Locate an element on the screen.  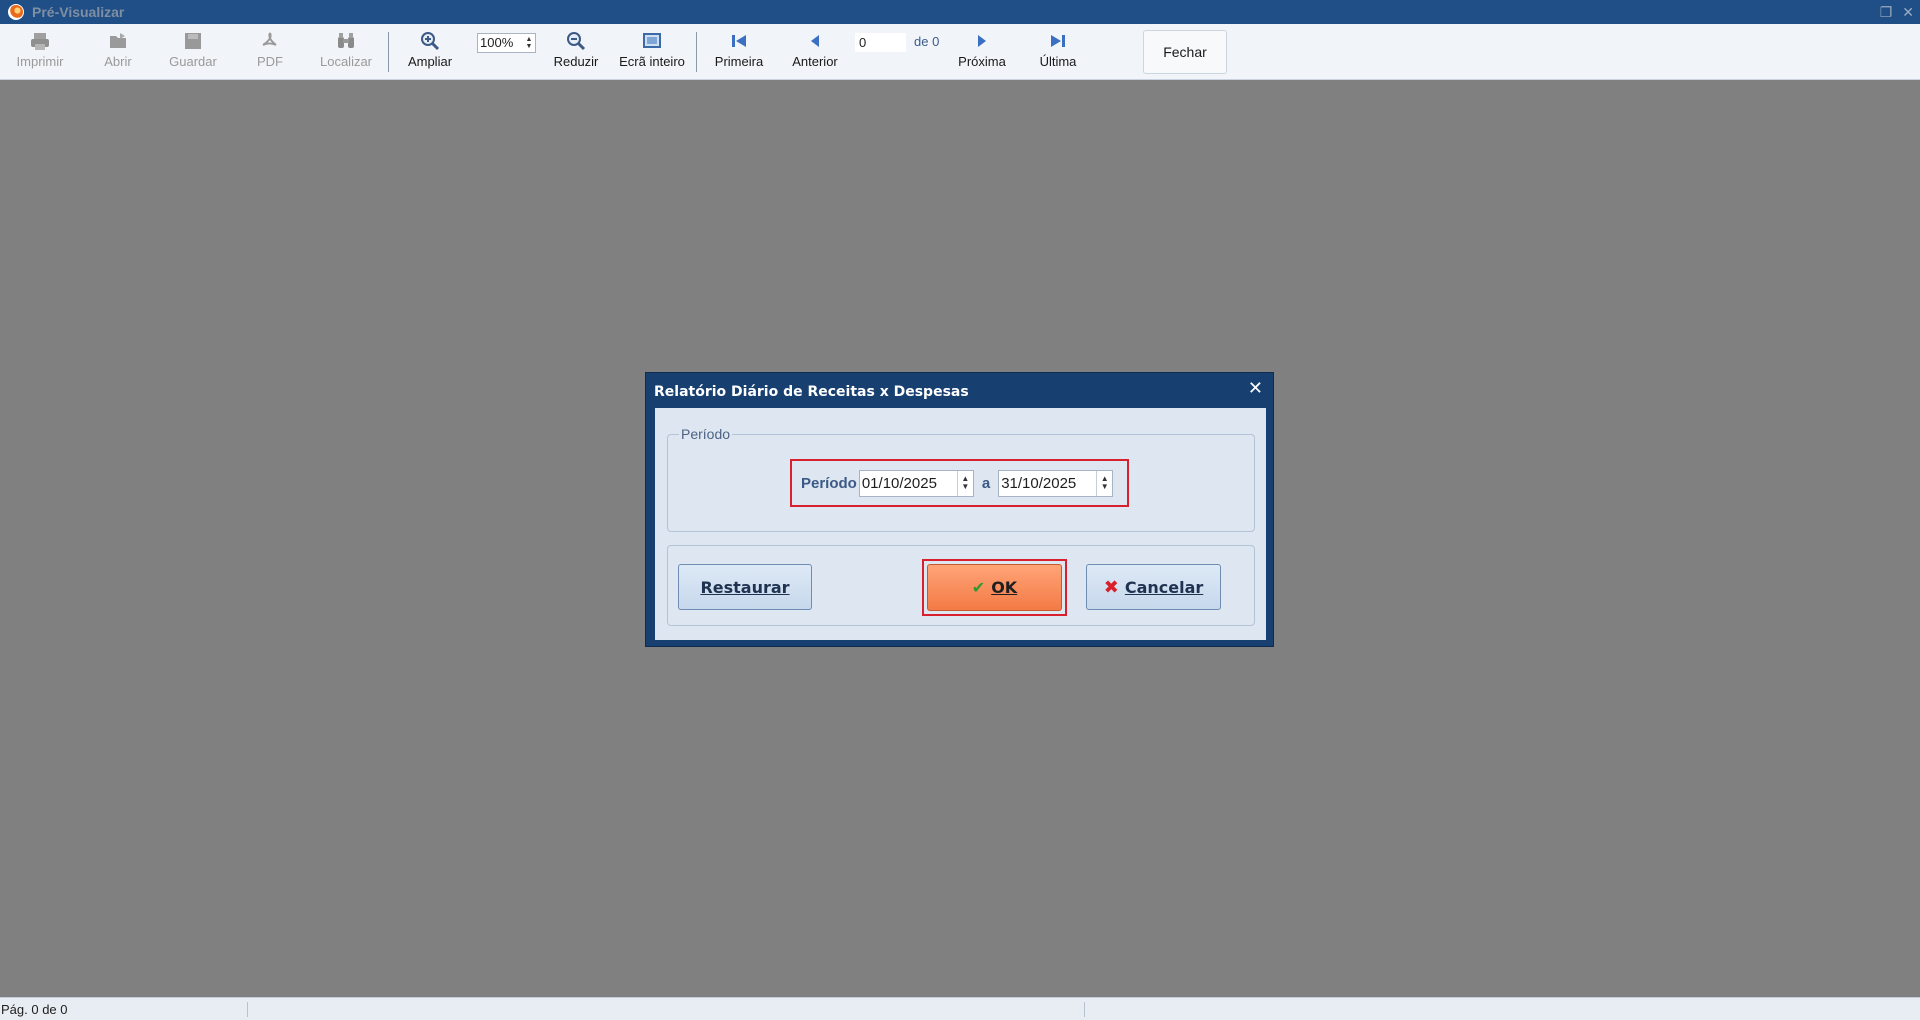
ok-button-highlight: ✔ OK is located at coordinates (994, 587).